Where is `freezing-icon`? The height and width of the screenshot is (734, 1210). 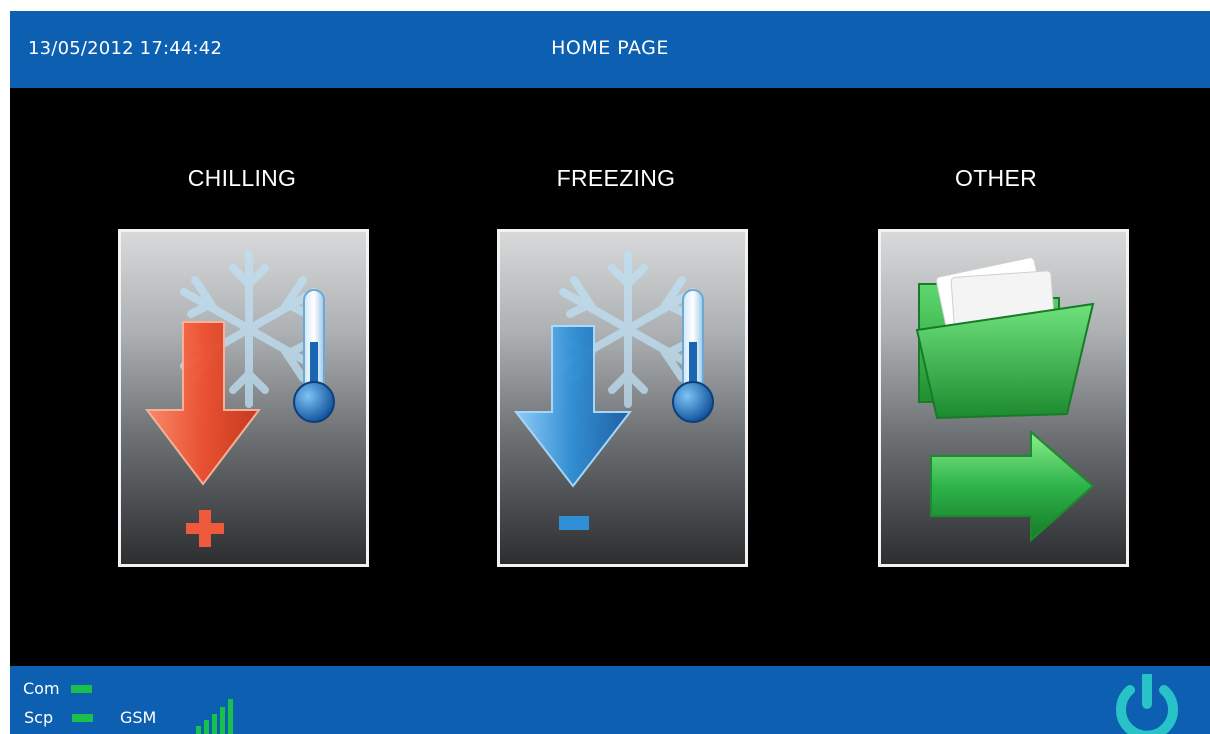
freezing-icon is located at coordinates (613, 390).